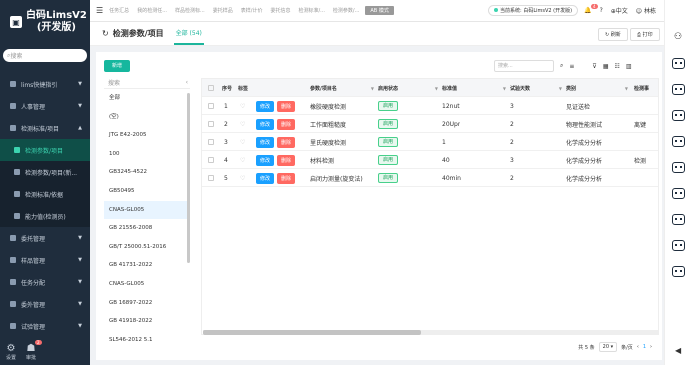 The image size is (692, 365). Describe the element at coordinates (45, 238) in the screenshot. I see `menu-commission: 委托管理 ▼` at that location.